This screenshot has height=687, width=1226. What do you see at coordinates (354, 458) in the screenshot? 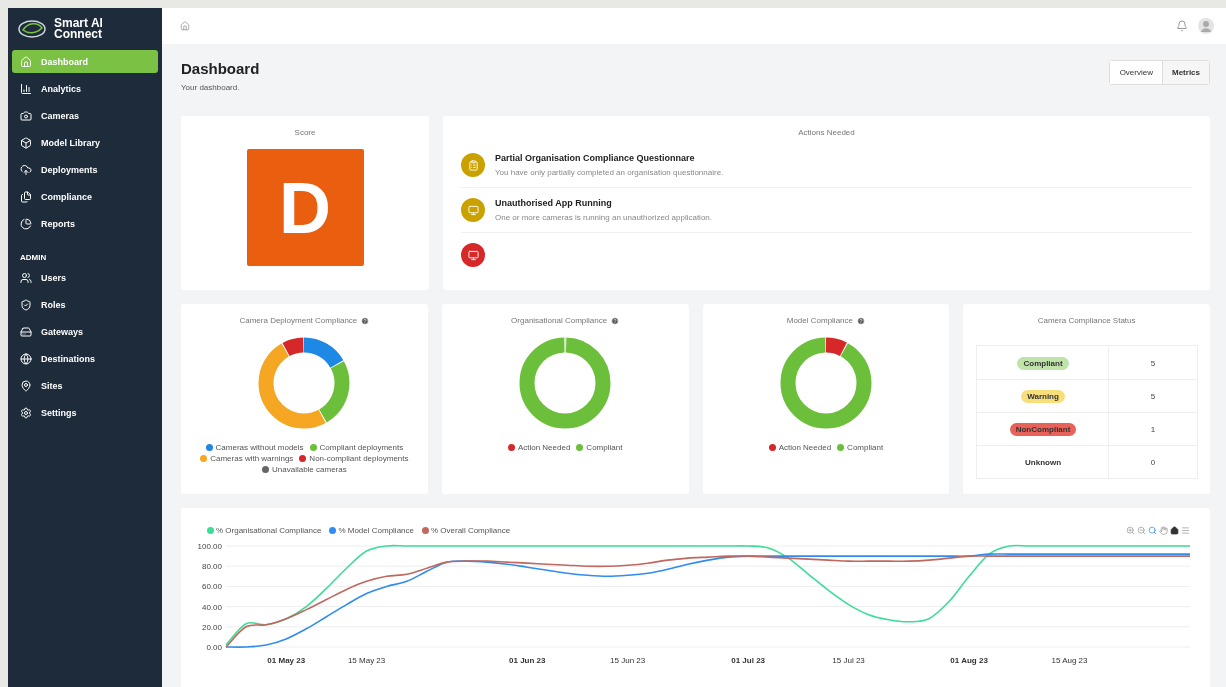
I see `legend-item: Non-compliant deployments` at bounding box center [354, 458].